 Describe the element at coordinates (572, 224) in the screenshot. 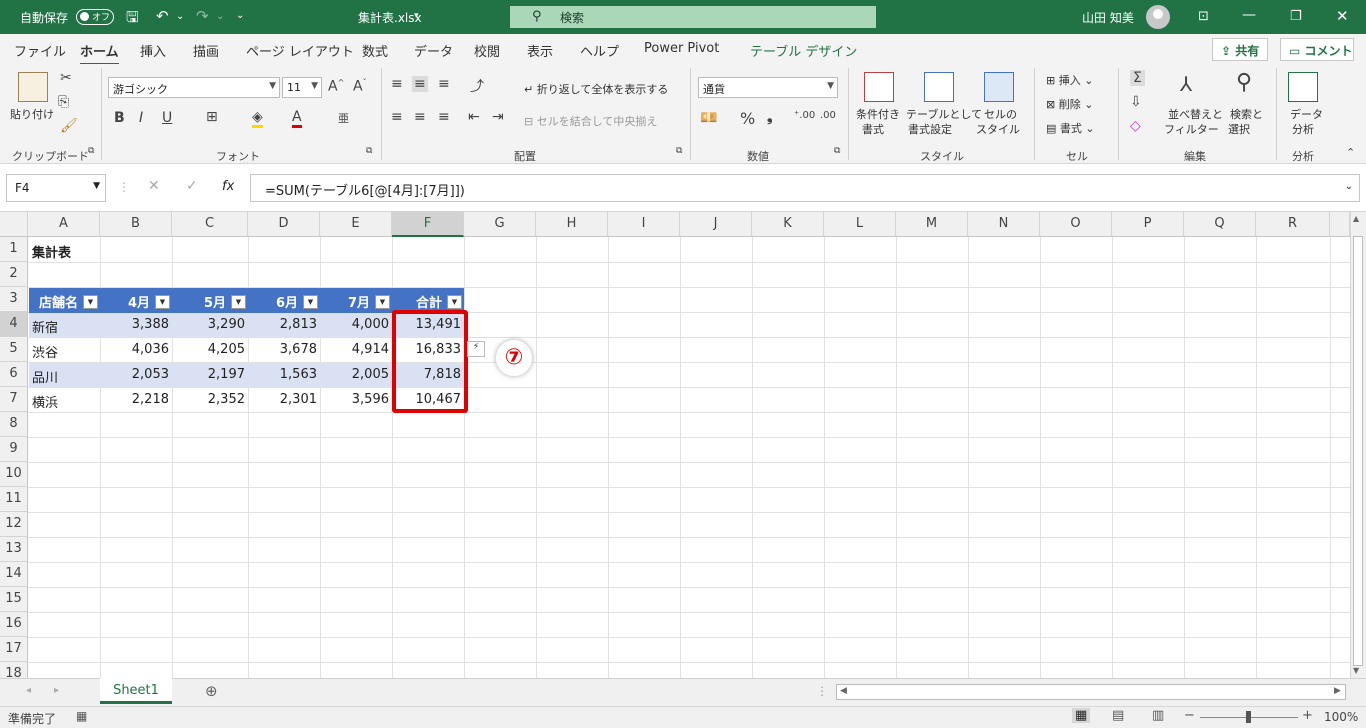

I see `column-header: H` at that location.